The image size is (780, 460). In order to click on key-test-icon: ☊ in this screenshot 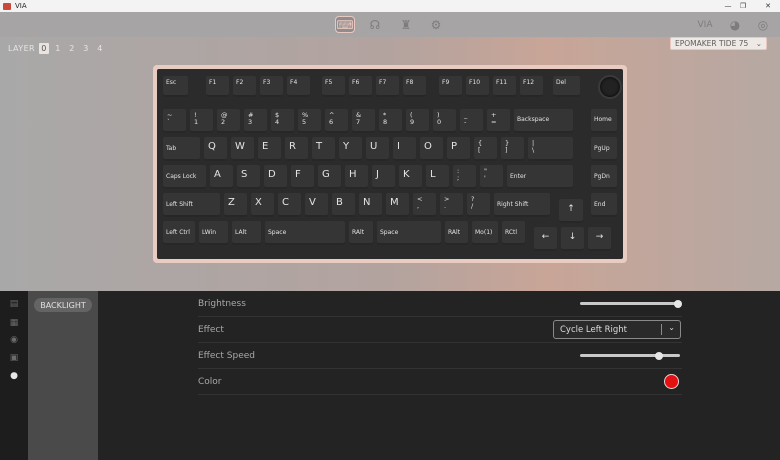, I will do `click(375, 24)`.